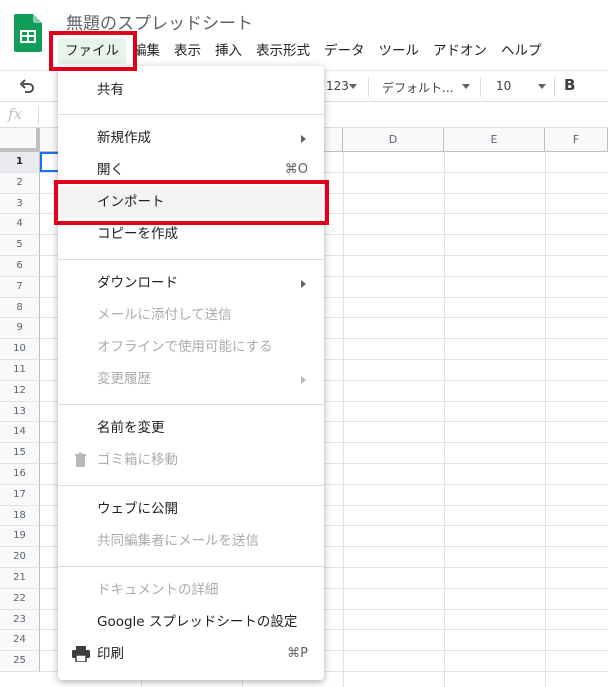  Describe the element at coordinates (20, 391) in the screenshot. I see `row-header: 12` at that location.